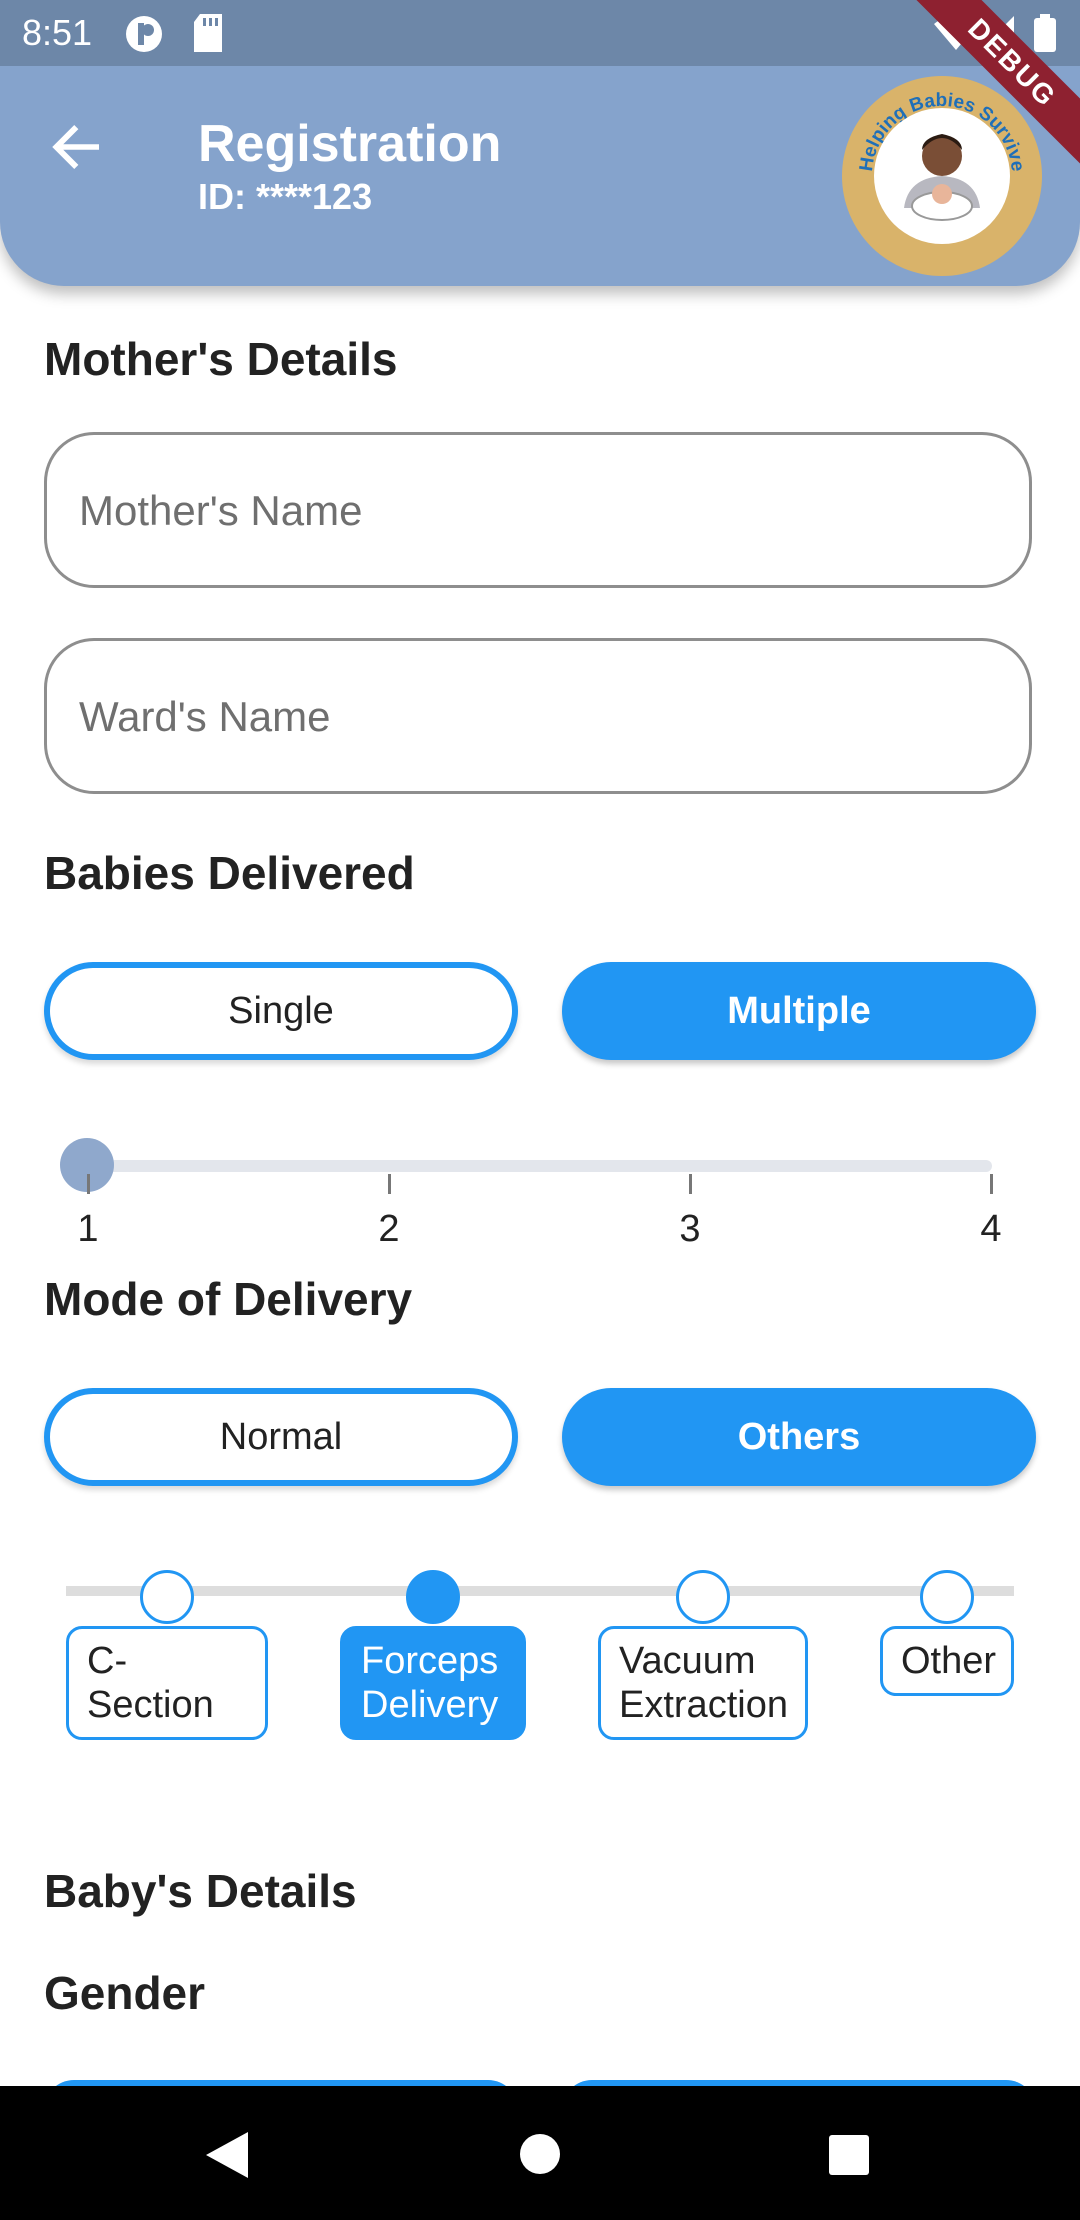  What do you see at coordinates (690, 1229) in the screenshot?
I see `slider-label-3: 3` at bounding box center [690, 1229].